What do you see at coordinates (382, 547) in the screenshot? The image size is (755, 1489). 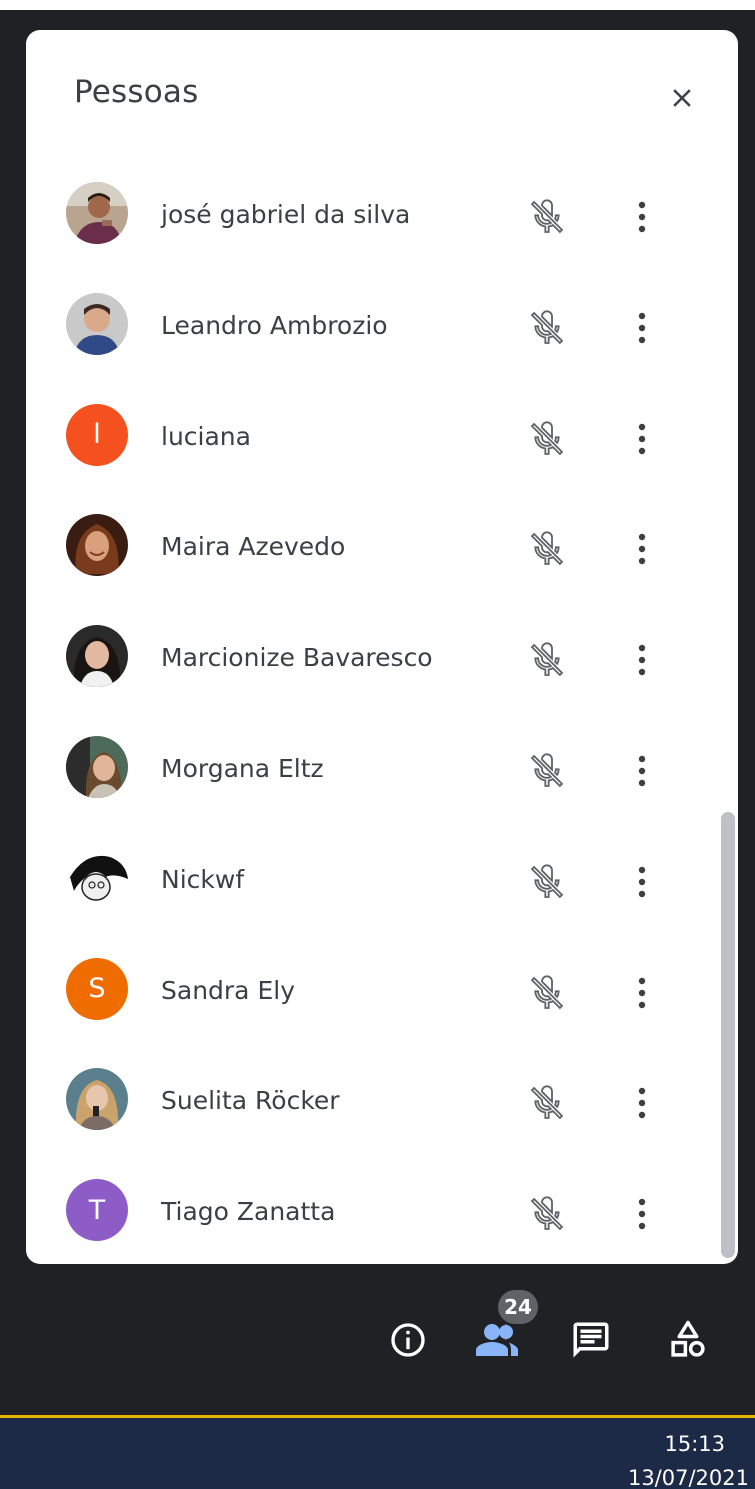 I see `participant-row: Maira Azevedo` at bounding box center [382, 547].